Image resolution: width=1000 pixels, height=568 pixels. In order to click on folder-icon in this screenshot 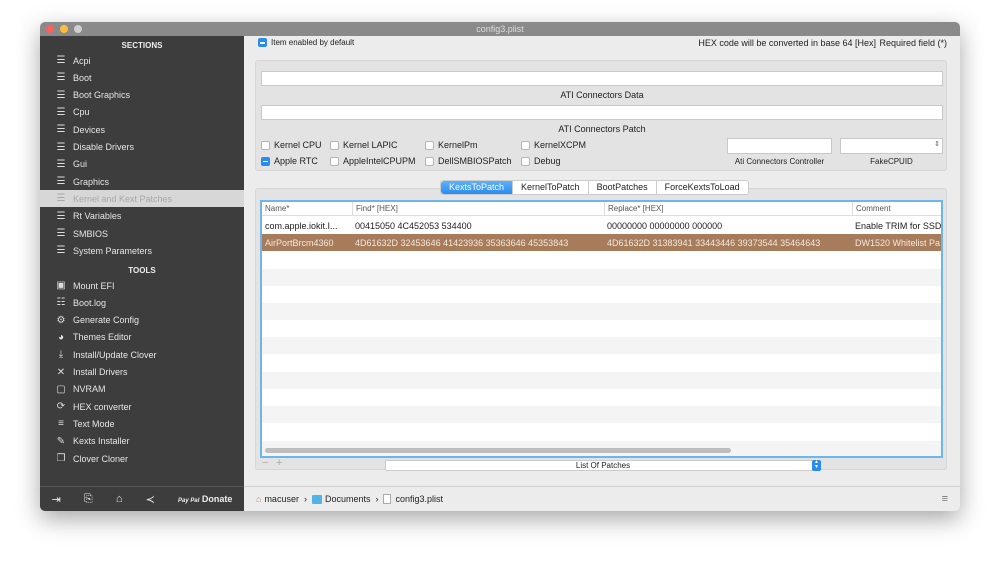, I will do `click(316, 499)`.